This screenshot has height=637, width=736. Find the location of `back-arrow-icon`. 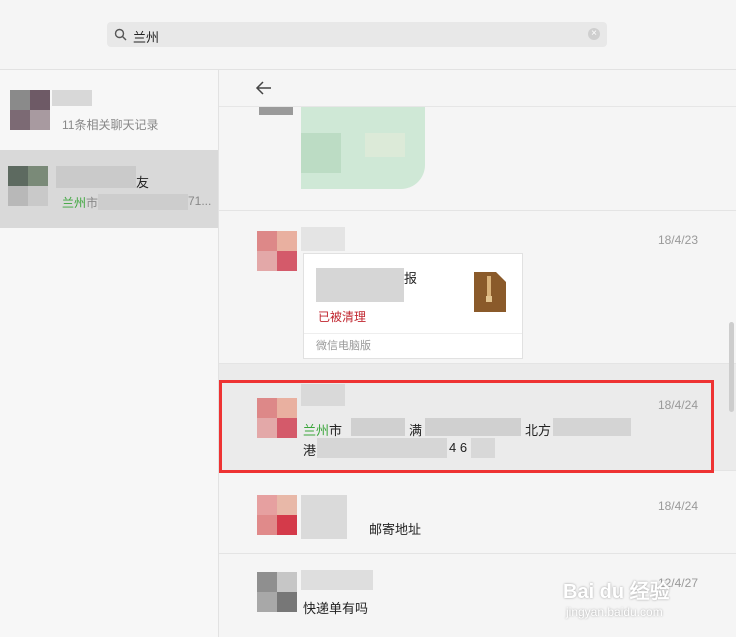

back-arrow-icon is located at coordinates (264, 88).